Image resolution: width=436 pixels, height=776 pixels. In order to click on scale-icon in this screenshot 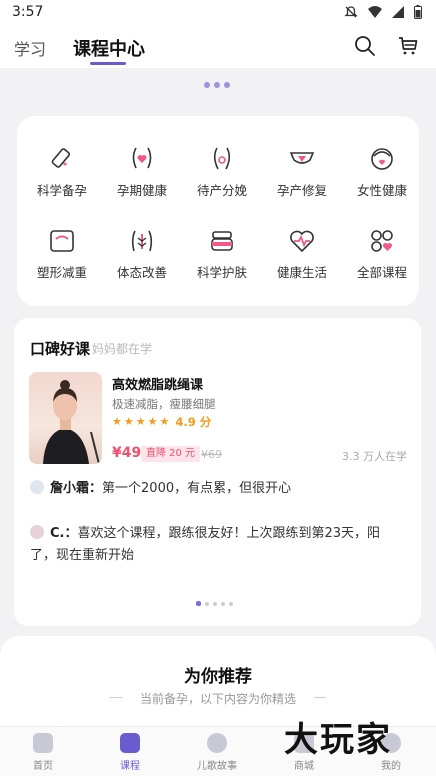, I will do `click(62, 241)`.